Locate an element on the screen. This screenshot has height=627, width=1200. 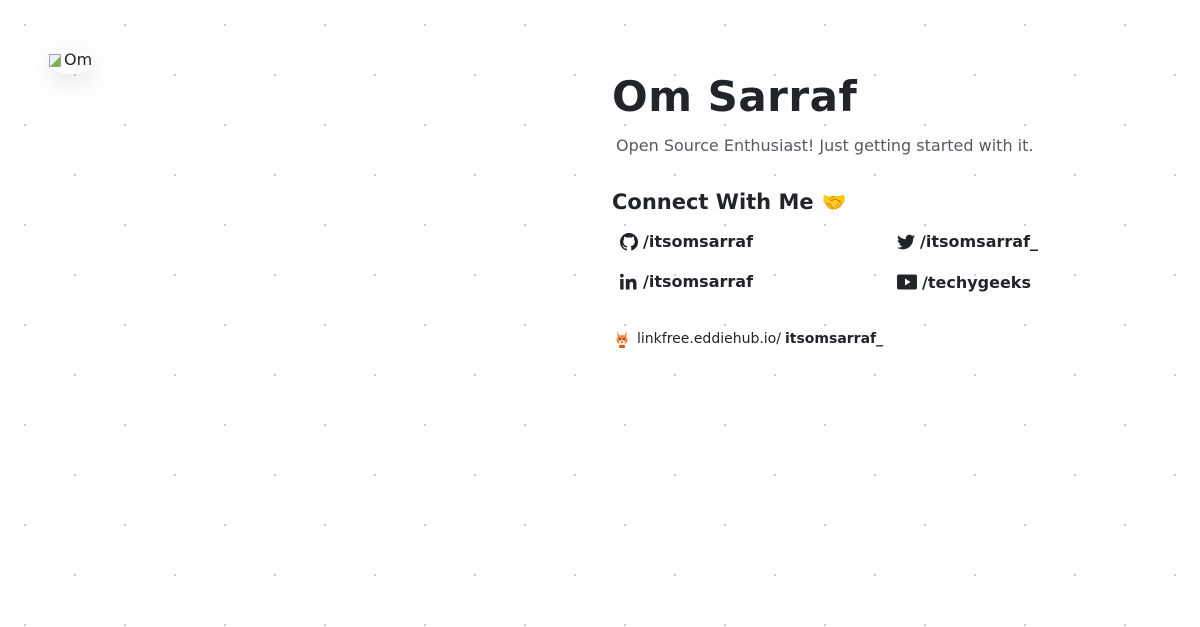
avatar: Om is located at coordinates (70, 59).